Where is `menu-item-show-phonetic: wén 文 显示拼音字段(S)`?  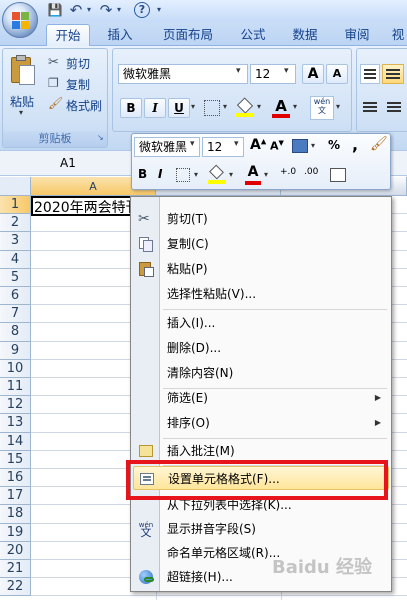 menu-item-show-phonetic: wén 文 显示拼音字段(S) is located at coordinates (261, 529).